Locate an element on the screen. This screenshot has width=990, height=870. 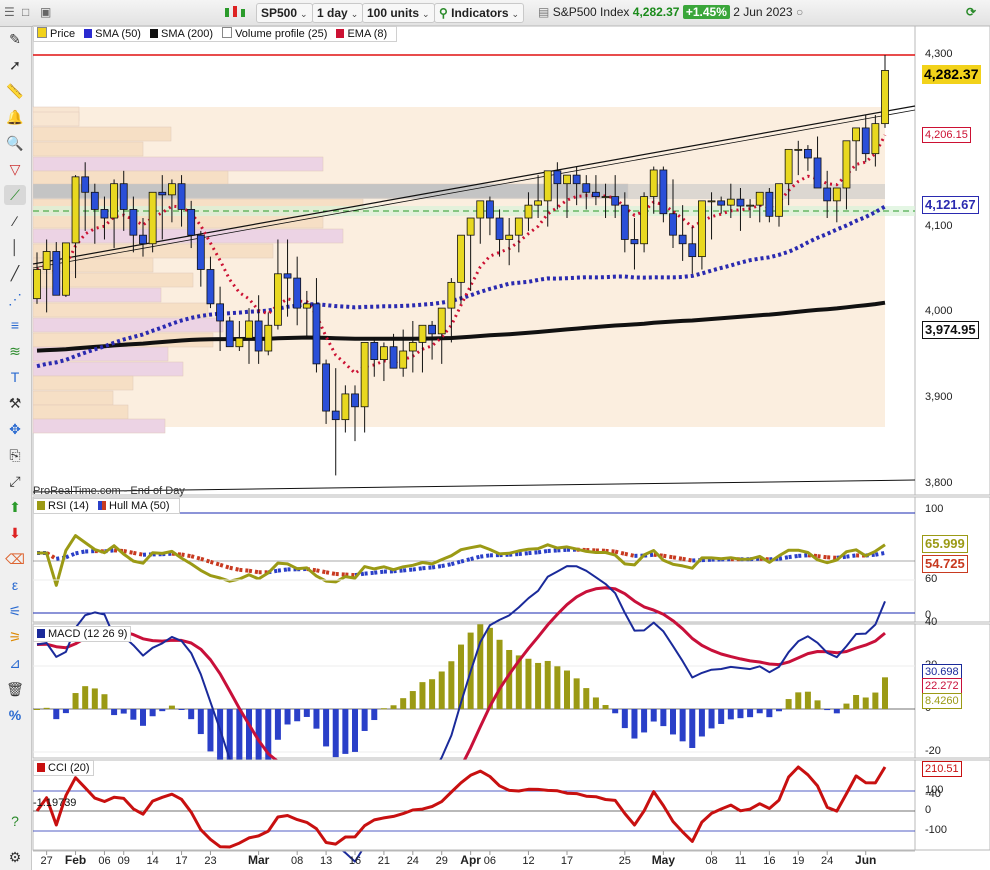
legend-volume-profile: Volume profile (25) is located at coordinates (274, 34).